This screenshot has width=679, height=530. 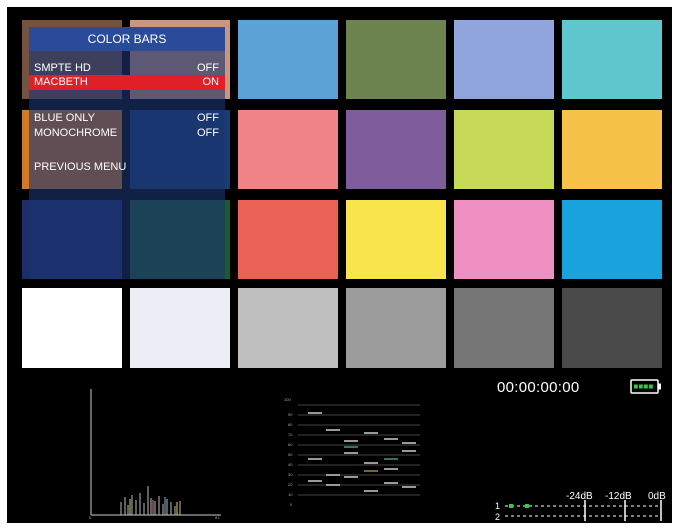 What do you see at coordinates (127, 133) in the screenshot?
I see `menu-item-monochrome: MONOCHROME OFF` at bounding box center [127, 133].